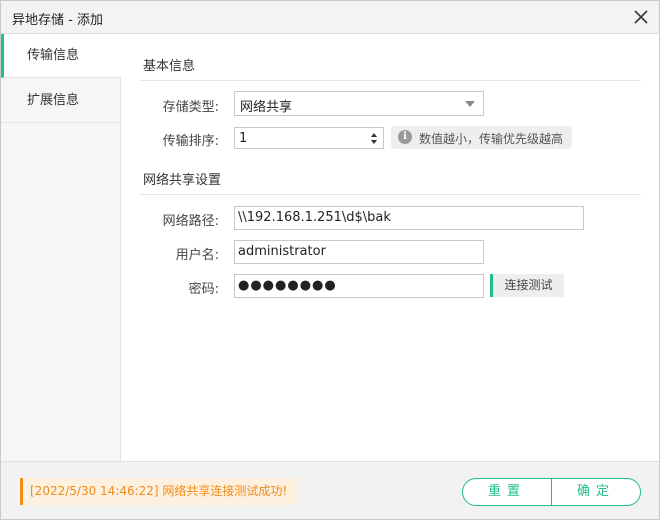  Describe the element at coordinates (203, 289) in the screenshot. I see `password-label: 密码:` at that location.